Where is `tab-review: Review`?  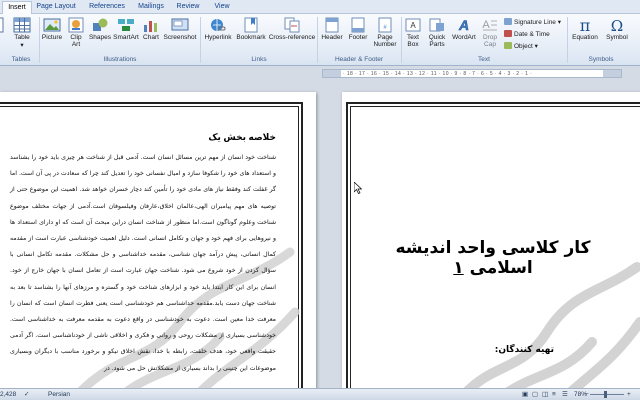 tab-review: Review is located at coordinates (188, 7).